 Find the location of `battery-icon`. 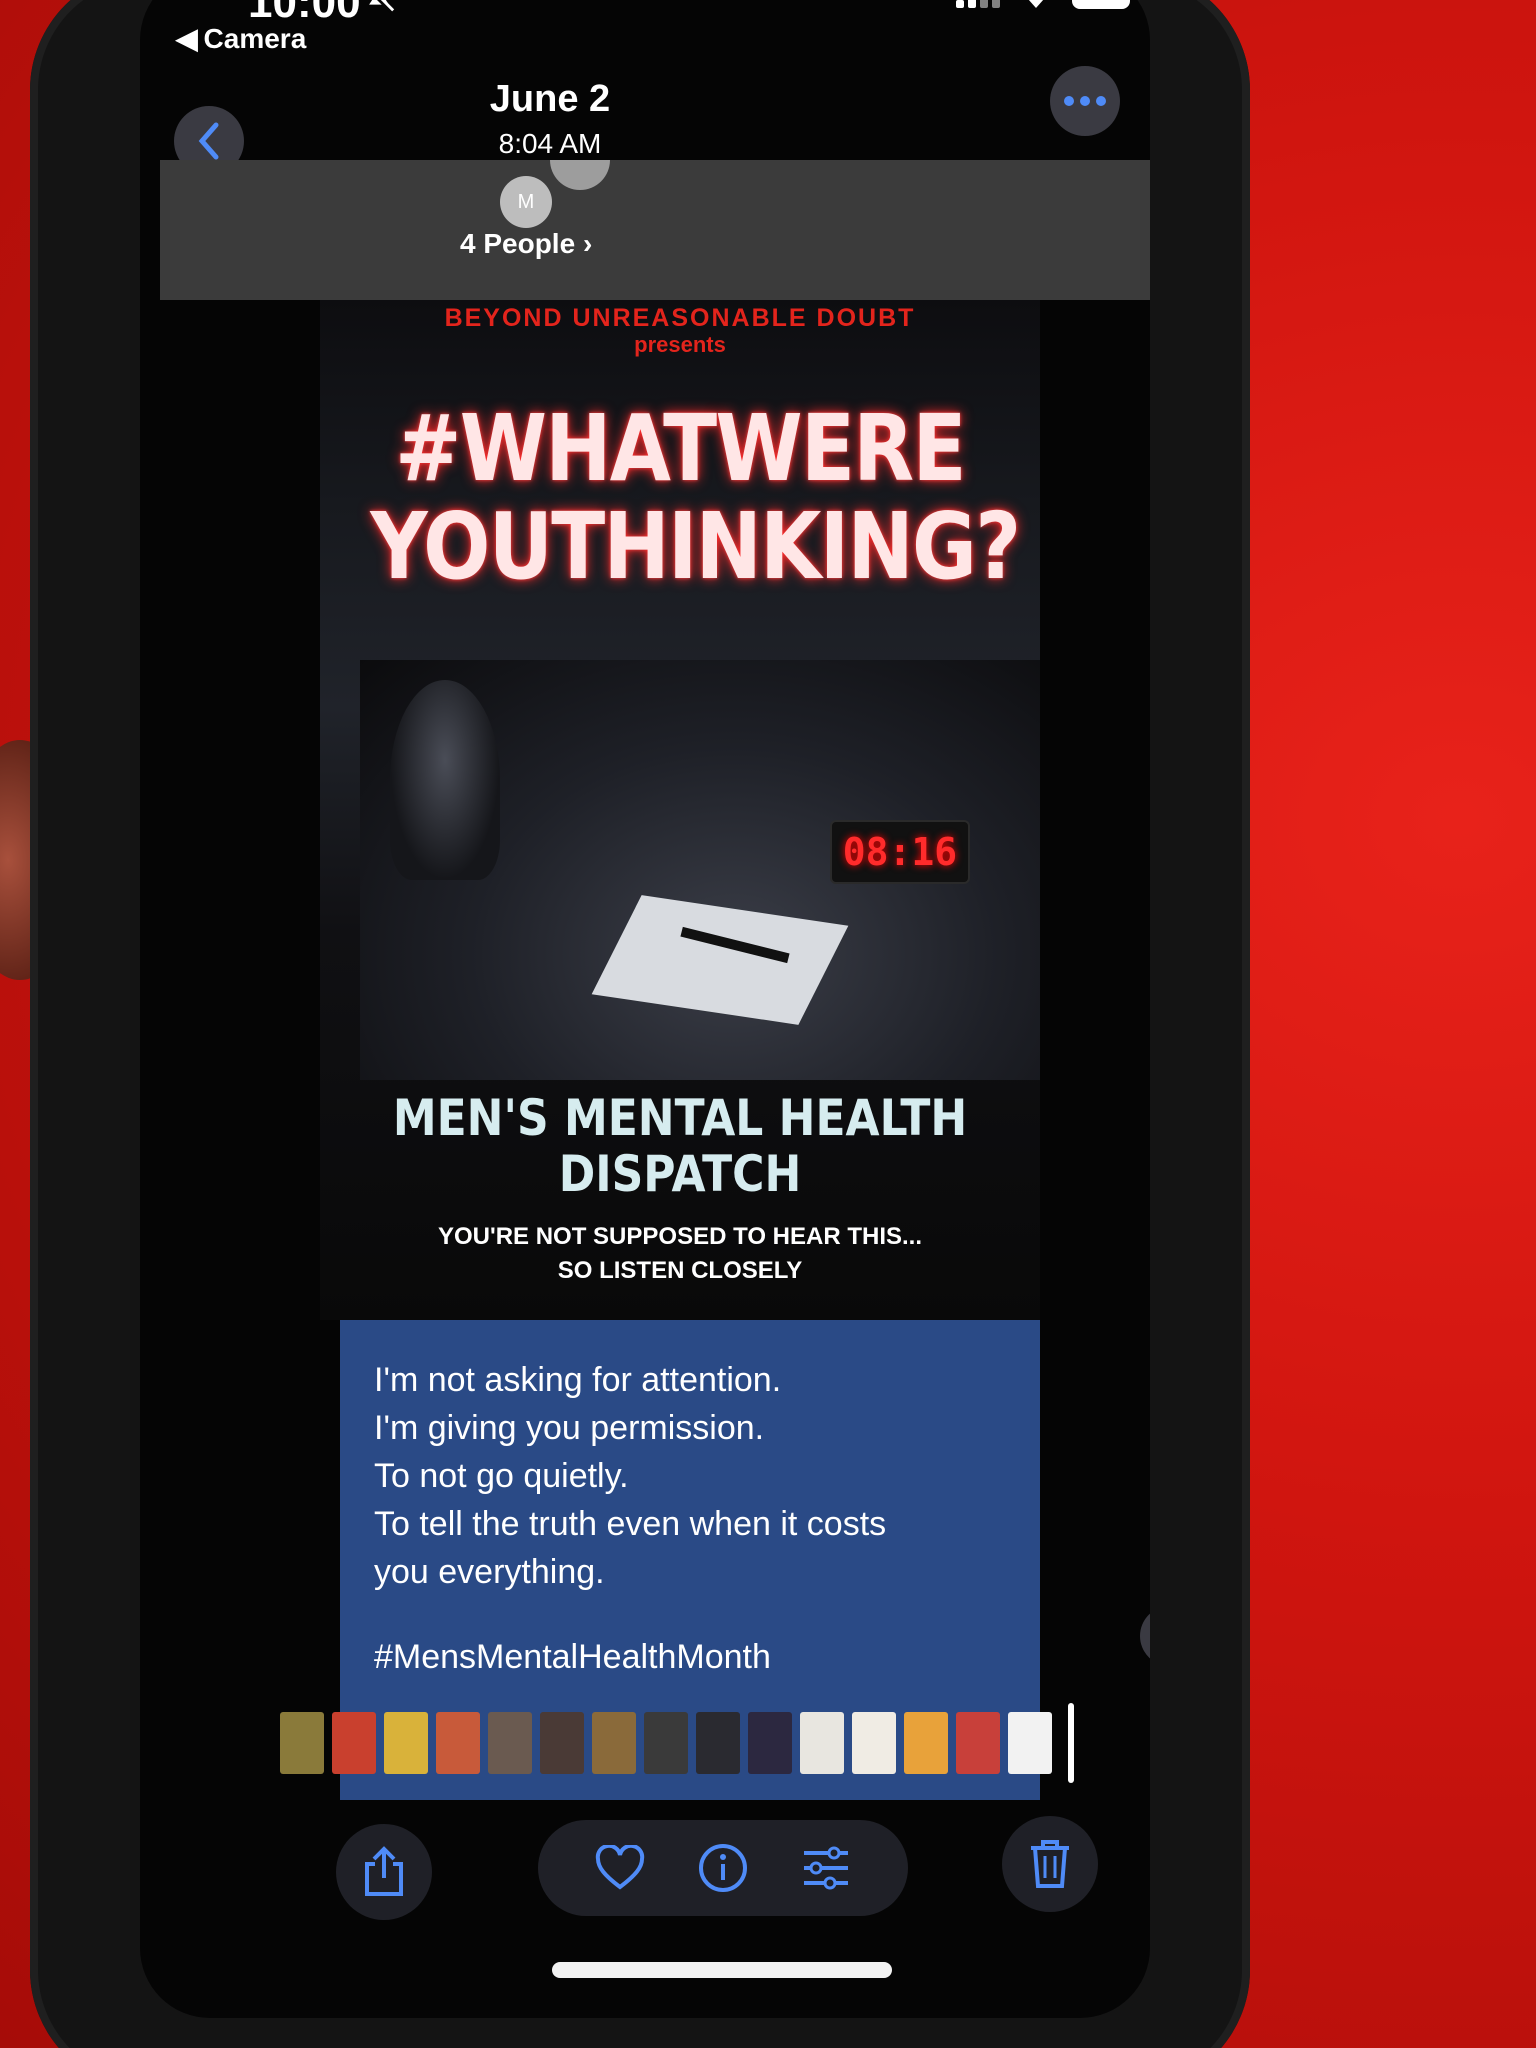

battery-icon is located at coordinates (1101, 4).